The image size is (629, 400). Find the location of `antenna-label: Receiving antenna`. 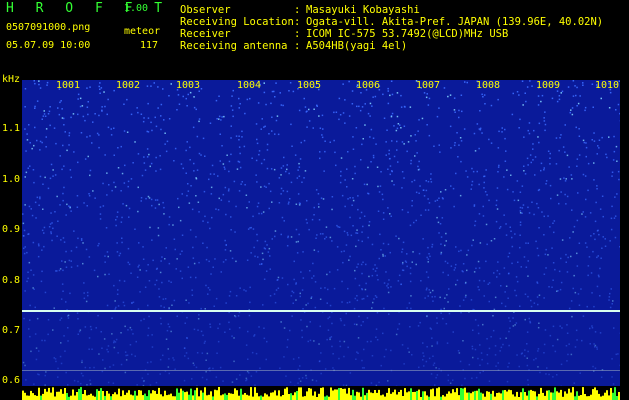

antenna-label: Receiving antenna is located at coordinates (234, 46).